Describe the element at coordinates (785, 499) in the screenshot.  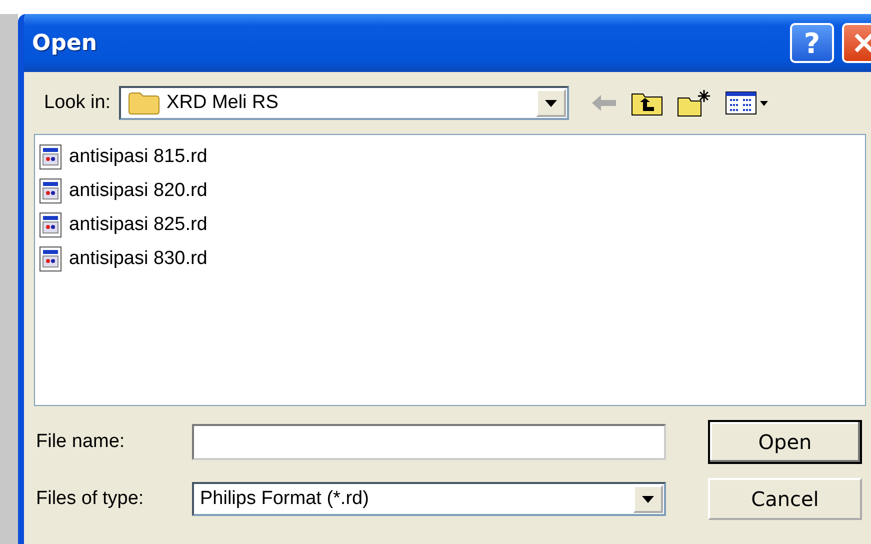
I see `cancel-button: Cancel` at that location.